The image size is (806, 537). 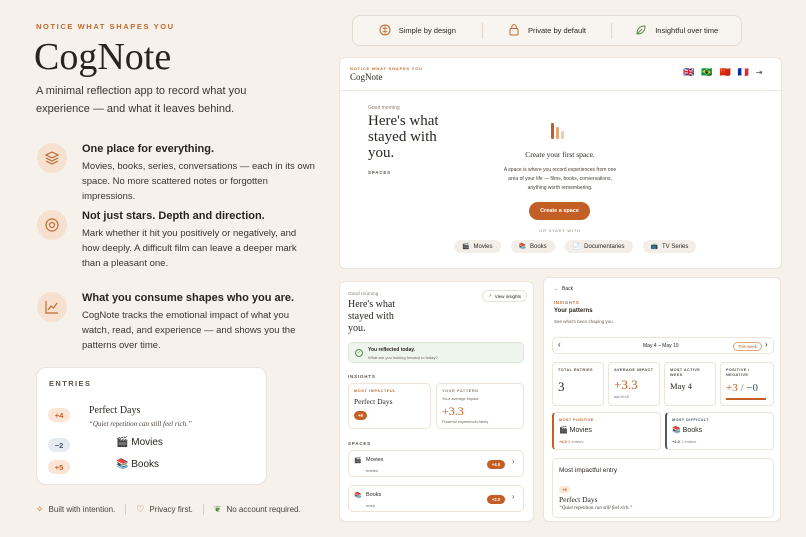 I want to click on divider, so click(x=561, y=90).